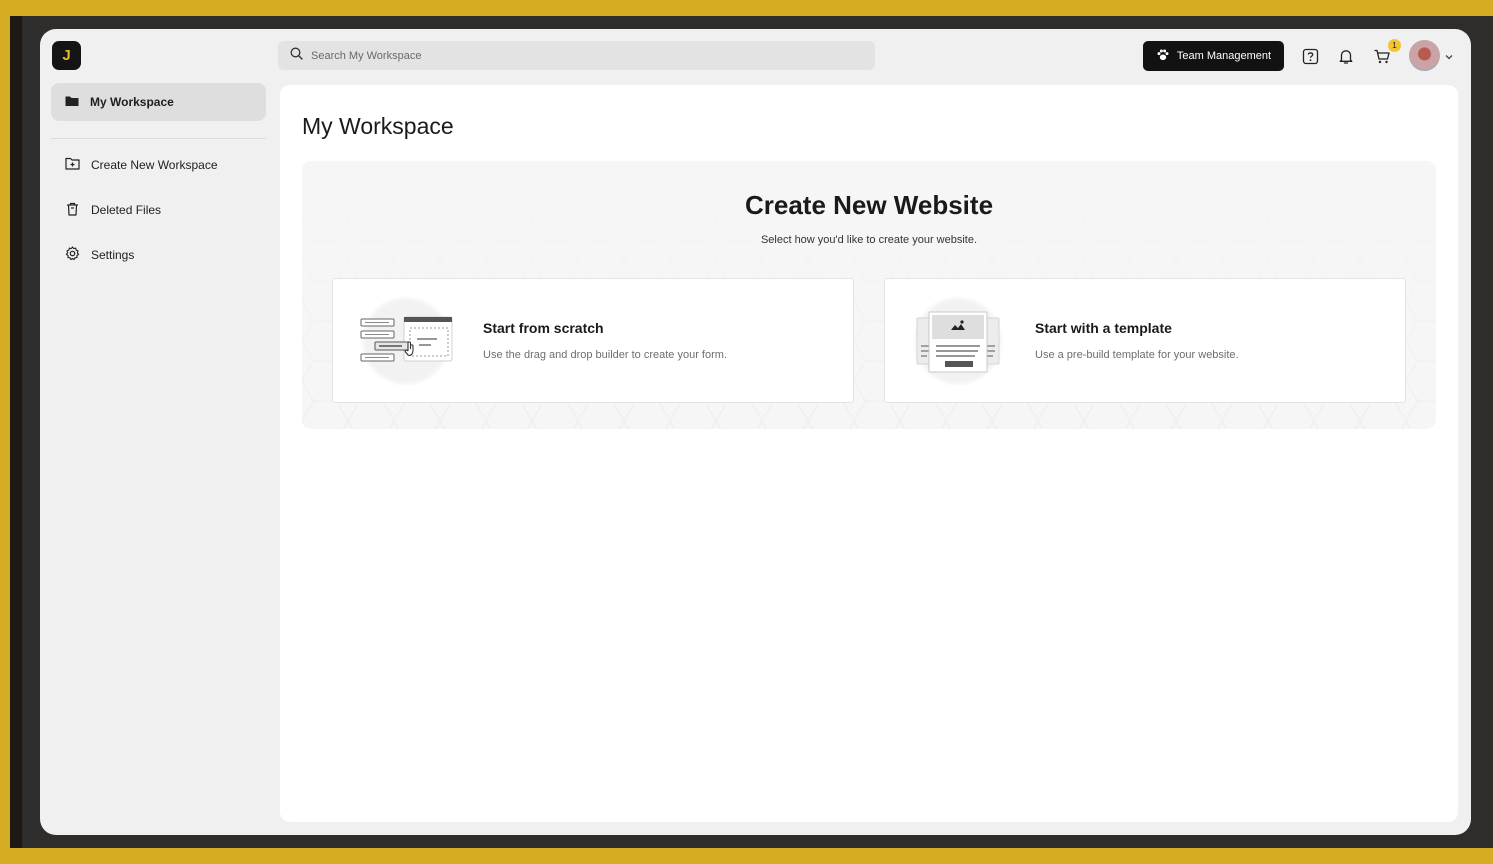 The image size is (1493, 864). I want to click on search-bar, so click(576, 55).